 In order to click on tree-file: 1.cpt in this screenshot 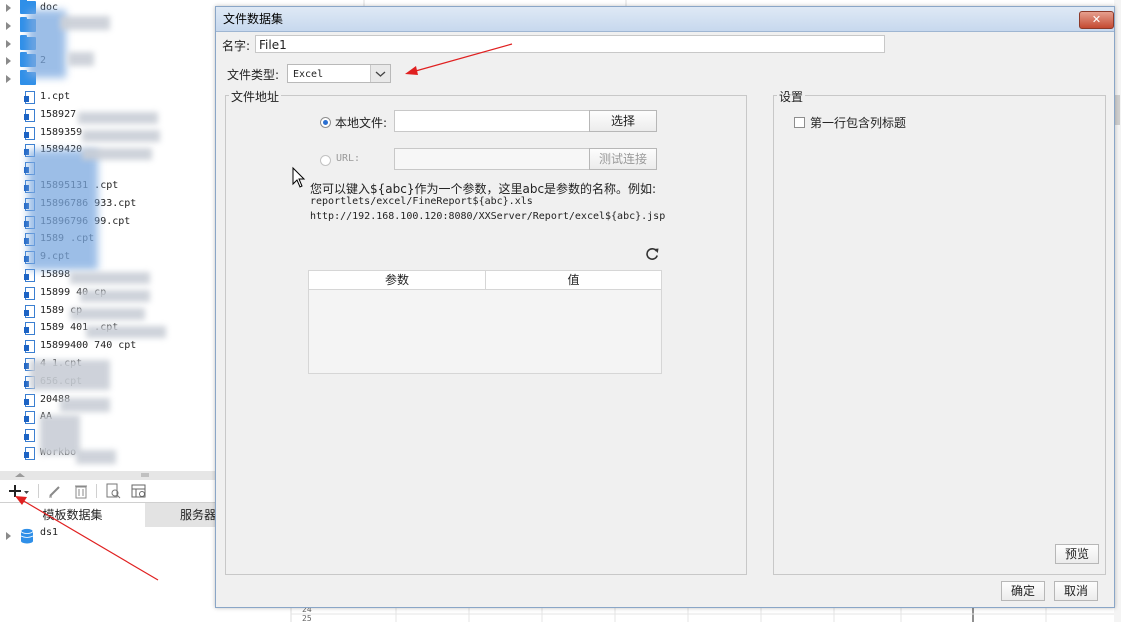, I will do `click(108, 97)`.